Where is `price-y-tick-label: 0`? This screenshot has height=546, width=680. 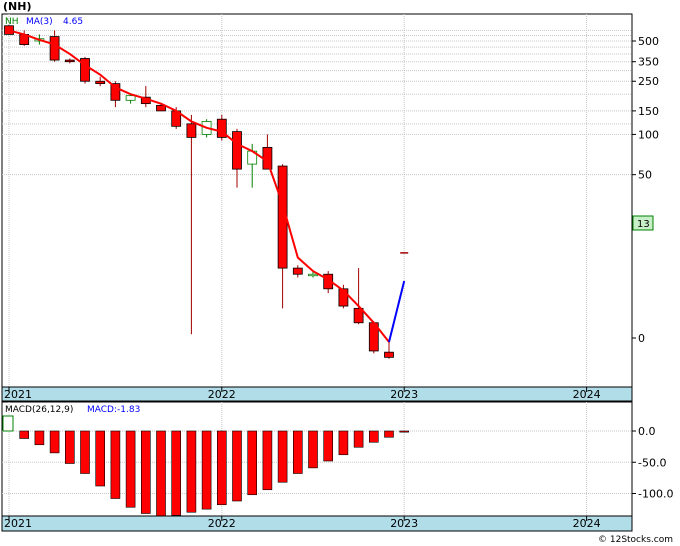 price-y-tick-label: 0 is located at coordinates (641, 338).